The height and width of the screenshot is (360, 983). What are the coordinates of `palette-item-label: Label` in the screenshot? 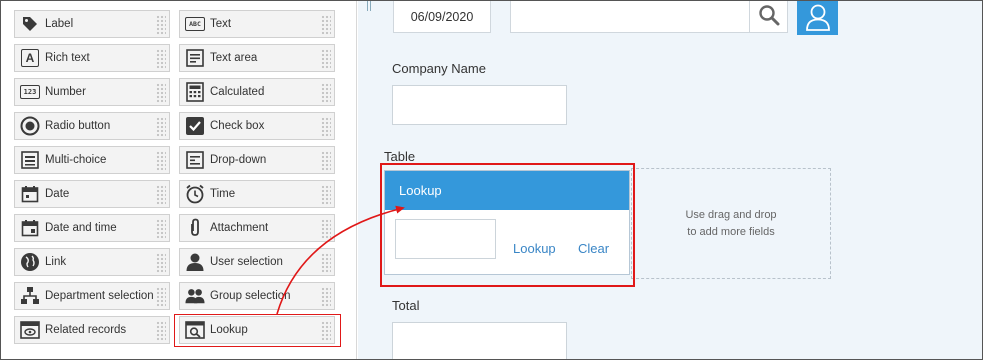 It's located at (92, 24).